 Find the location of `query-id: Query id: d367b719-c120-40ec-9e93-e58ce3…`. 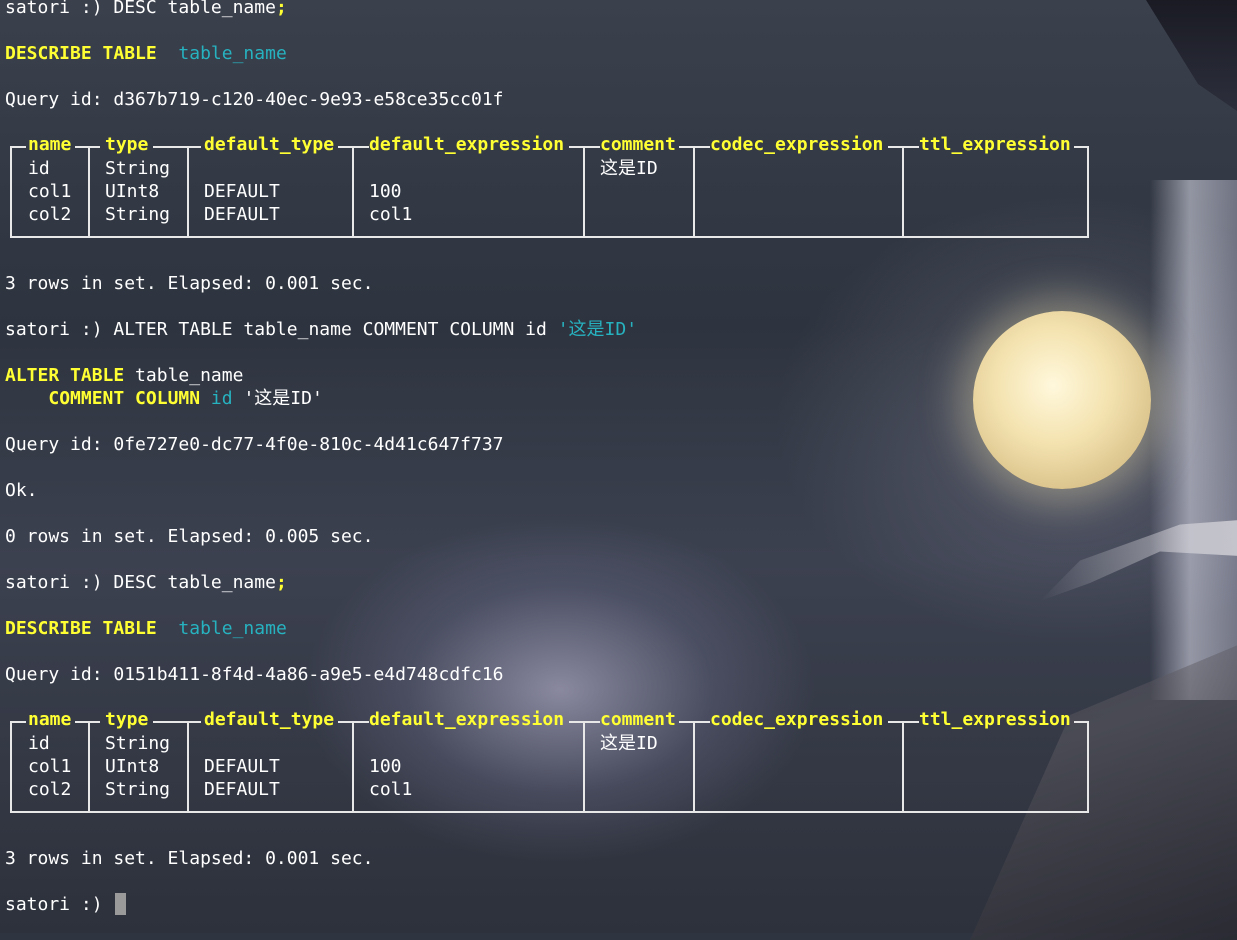

query-id: Query id: d367b719-c120-40ec-9e93-e58ce3… is located at coordinates (254, 99).